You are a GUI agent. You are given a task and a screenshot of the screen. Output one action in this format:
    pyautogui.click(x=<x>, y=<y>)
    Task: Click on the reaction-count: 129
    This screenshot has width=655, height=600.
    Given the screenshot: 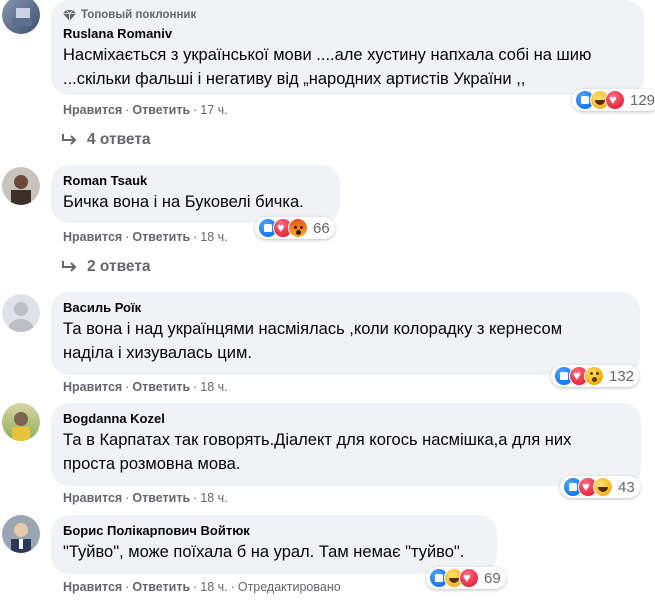 What is the action you would take?
    pyautogui.click(x=642, y=100)
    